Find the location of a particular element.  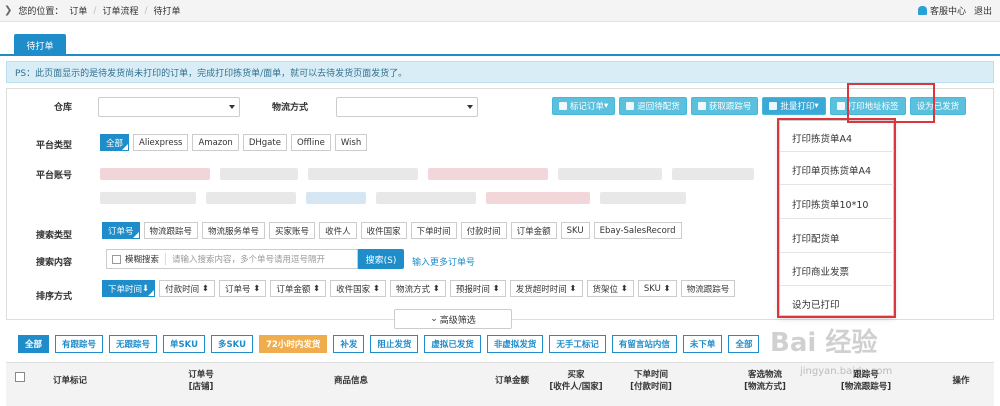

search-type-amount: 订单金额 is located at coordinates (533, 230).